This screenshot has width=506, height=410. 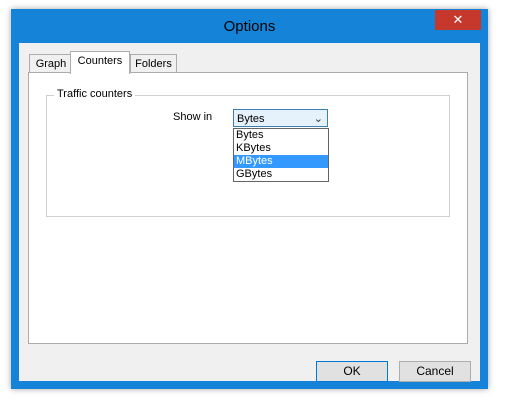 What do you see at coordinates (193, 117) in the screenshot?
I see `show-in-label: Show in` at bounding box center [193, 117].